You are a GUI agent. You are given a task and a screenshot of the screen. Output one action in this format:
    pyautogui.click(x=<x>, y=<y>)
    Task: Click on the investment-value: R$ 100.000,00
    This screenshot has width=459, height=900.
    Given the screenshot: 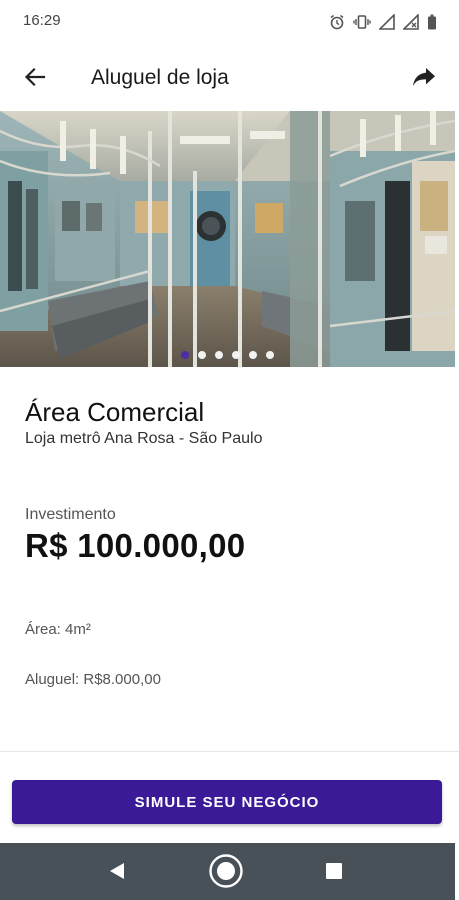 What is the action you would take?
    pyautogui.click(x=135, y=545)
    